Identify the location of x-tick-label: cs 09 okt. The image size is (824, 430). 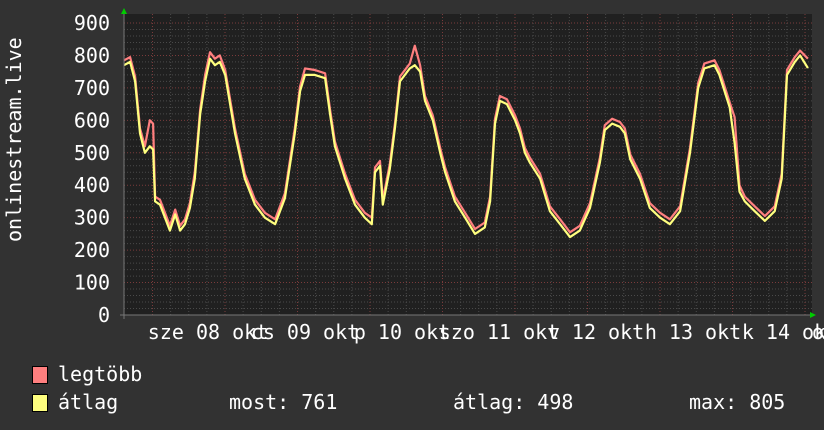
(305, 332).